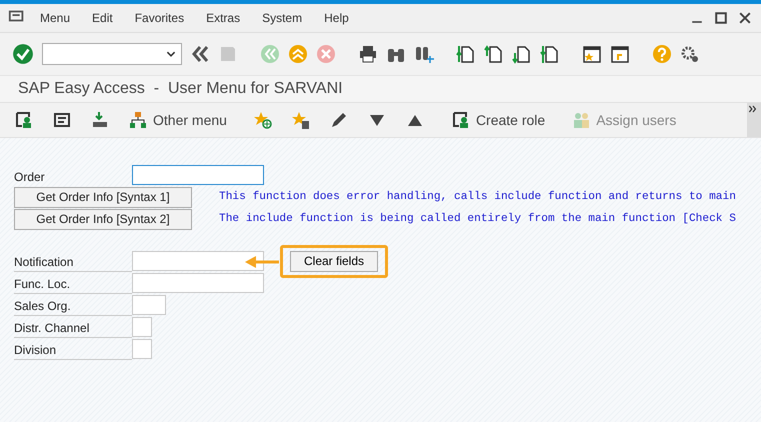 This screenshot has width=761, height=422. I want to click on other-menu-button: Other menu, so click(190, 120).